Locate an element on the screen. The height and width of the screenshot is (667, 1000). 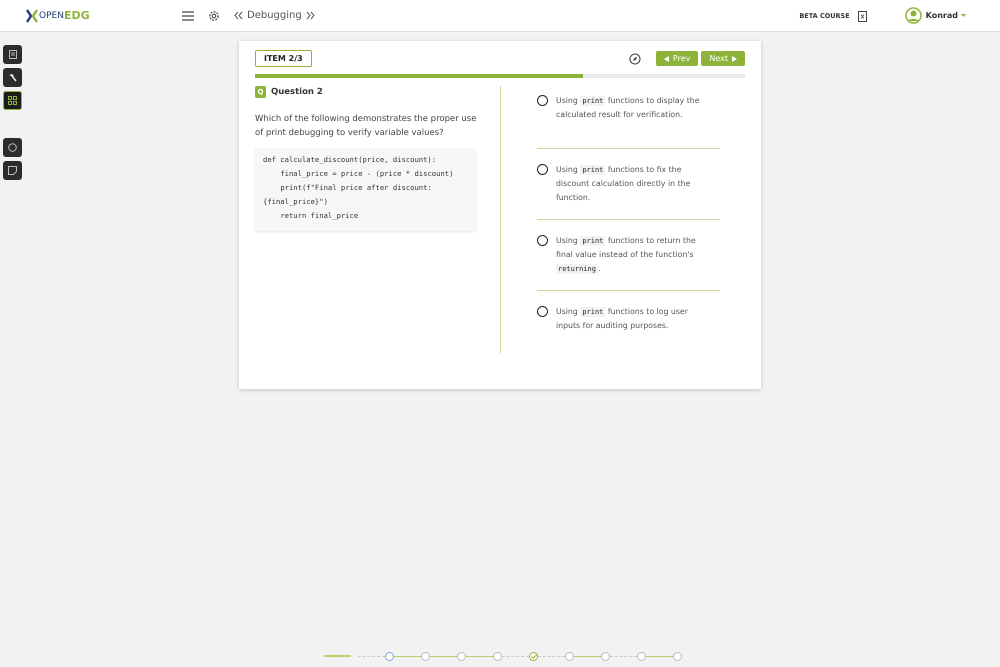
clipboard-icon is located at coordinates (862, 16).